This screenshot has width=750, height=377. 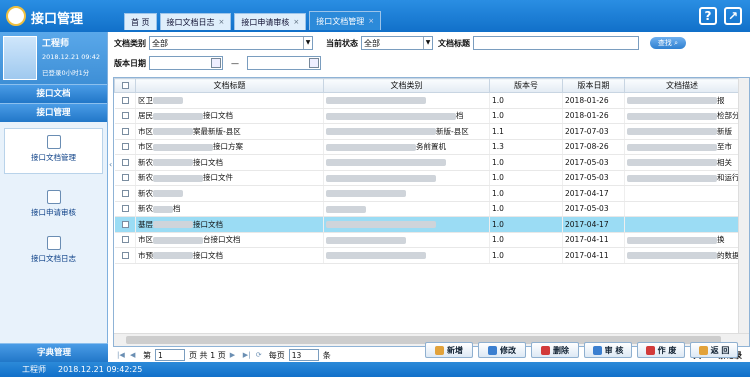 What do you see at coordinates (431, 147) in the screenshot?
I see `cell-text: 务前置机` at bounding box center [431, 147].